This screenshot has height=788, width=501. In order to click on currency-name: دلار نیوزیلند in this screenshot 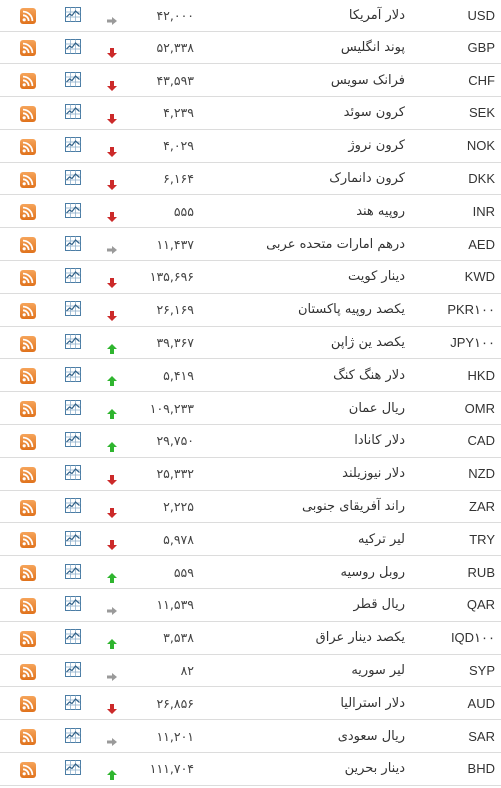, I will do `click(373, 474)`.